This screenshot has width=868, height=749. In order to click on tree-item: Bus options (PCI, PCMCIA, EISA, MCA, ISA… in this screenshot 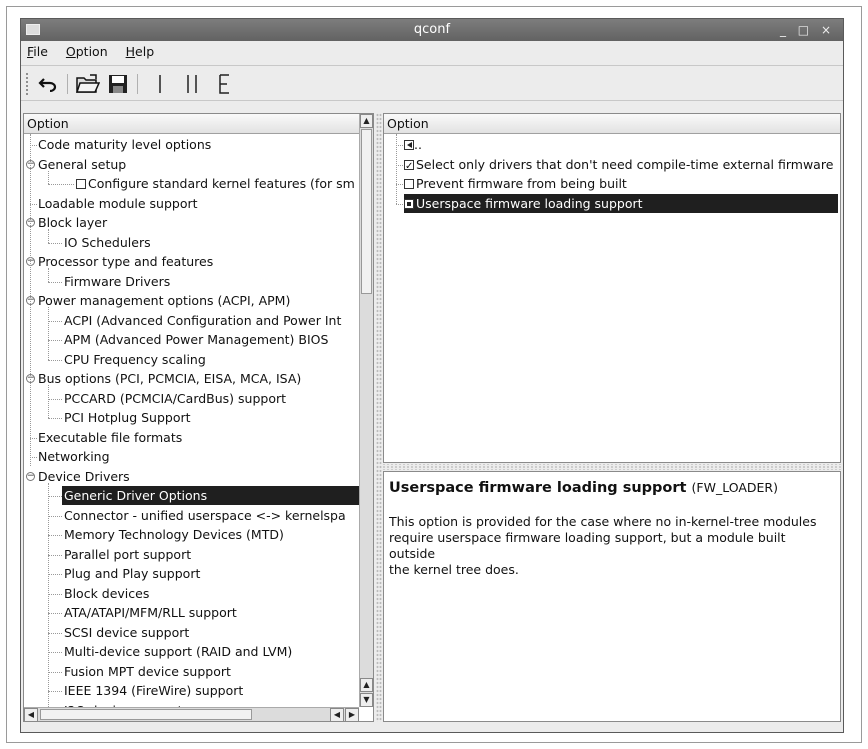, I will do `click(169, 378)`.